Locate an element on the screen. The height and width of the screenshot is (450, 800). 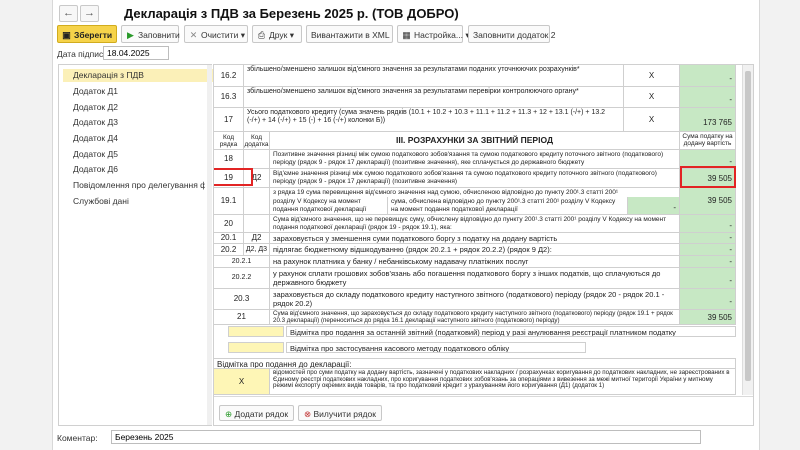
save-button: ▣ Зберегти is located at coordinates (87, 34).